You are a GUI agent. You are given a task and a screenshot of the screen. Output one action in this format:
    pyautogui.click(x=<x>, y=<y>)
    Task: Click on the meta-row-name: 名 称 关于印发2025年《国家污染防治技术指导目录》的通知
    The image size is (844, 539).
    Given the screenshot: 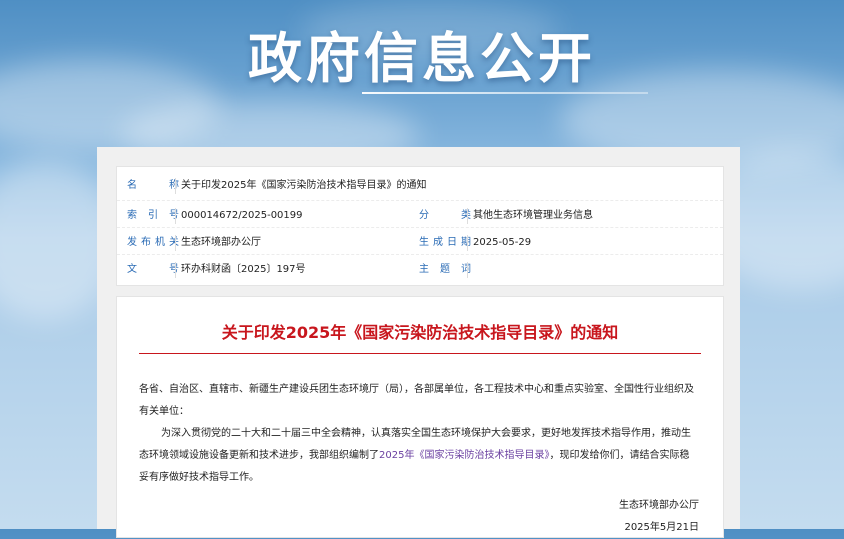 What is the action you would take?
    pyautogui.click(x=420, y=185)
    